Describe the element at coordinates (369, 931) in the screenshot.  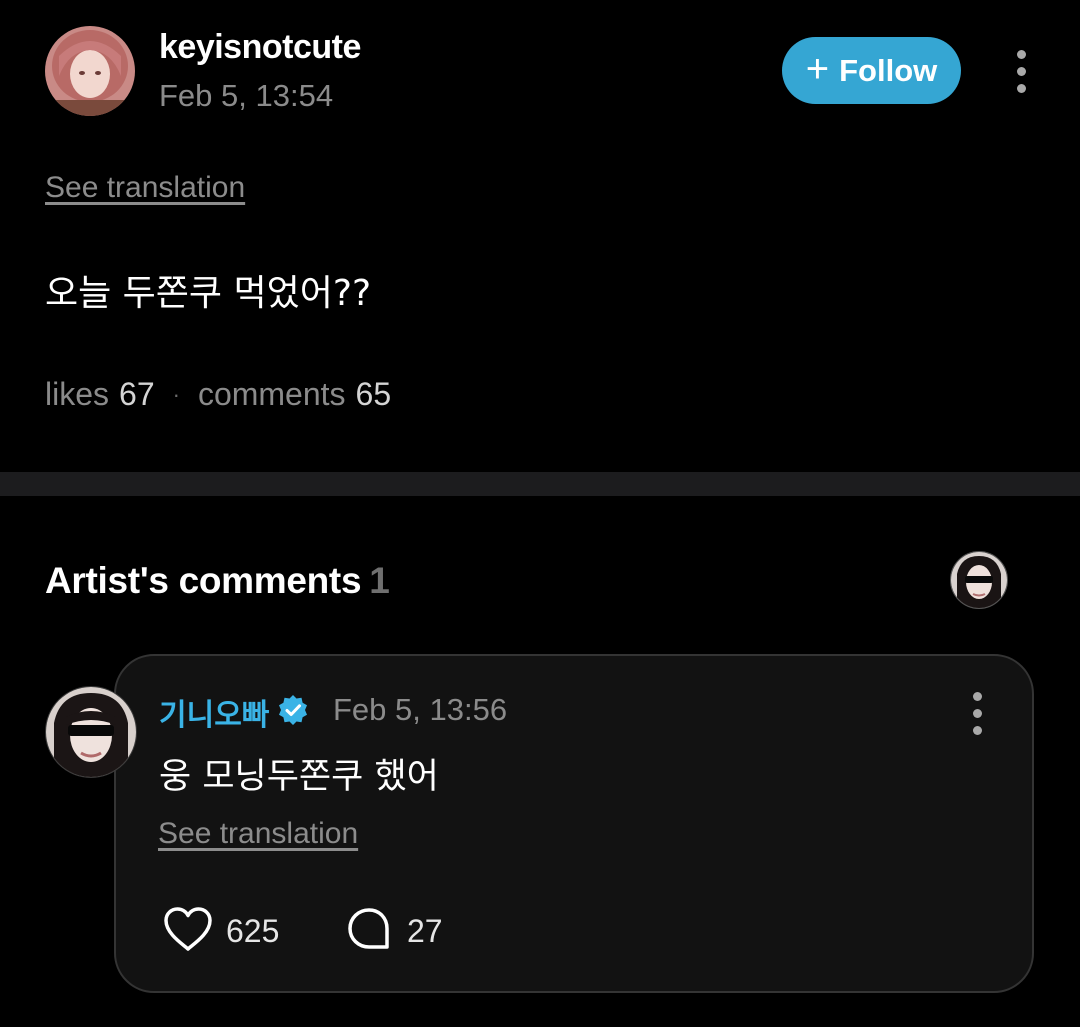
I see `comment-bubble-icon` at that location.